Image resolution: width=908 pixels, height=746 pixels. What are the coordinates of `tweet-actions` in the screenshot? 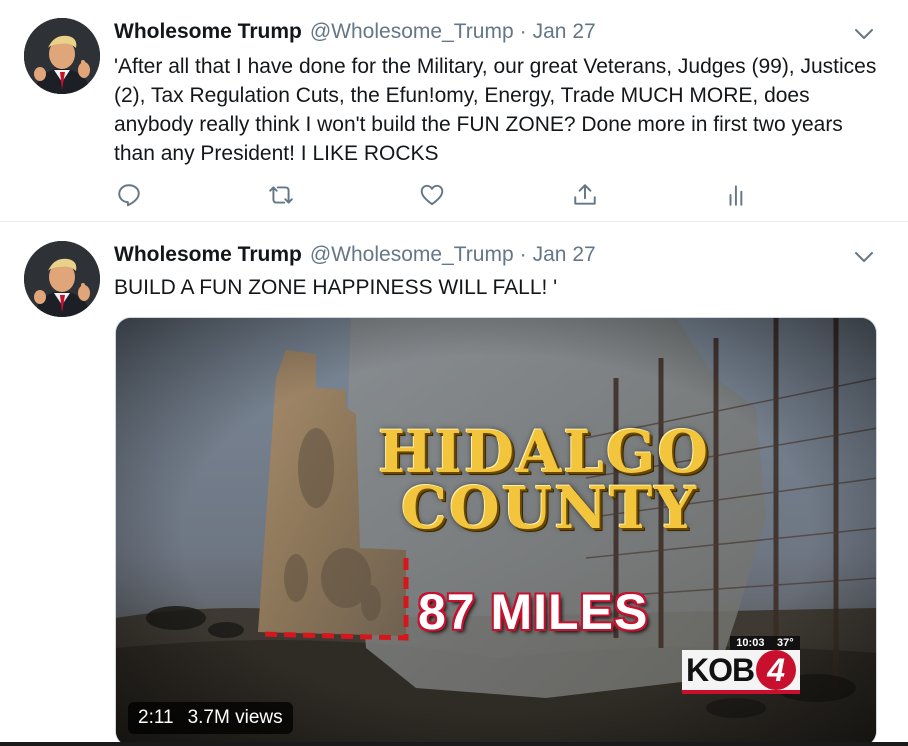 It's located at (434, 195).